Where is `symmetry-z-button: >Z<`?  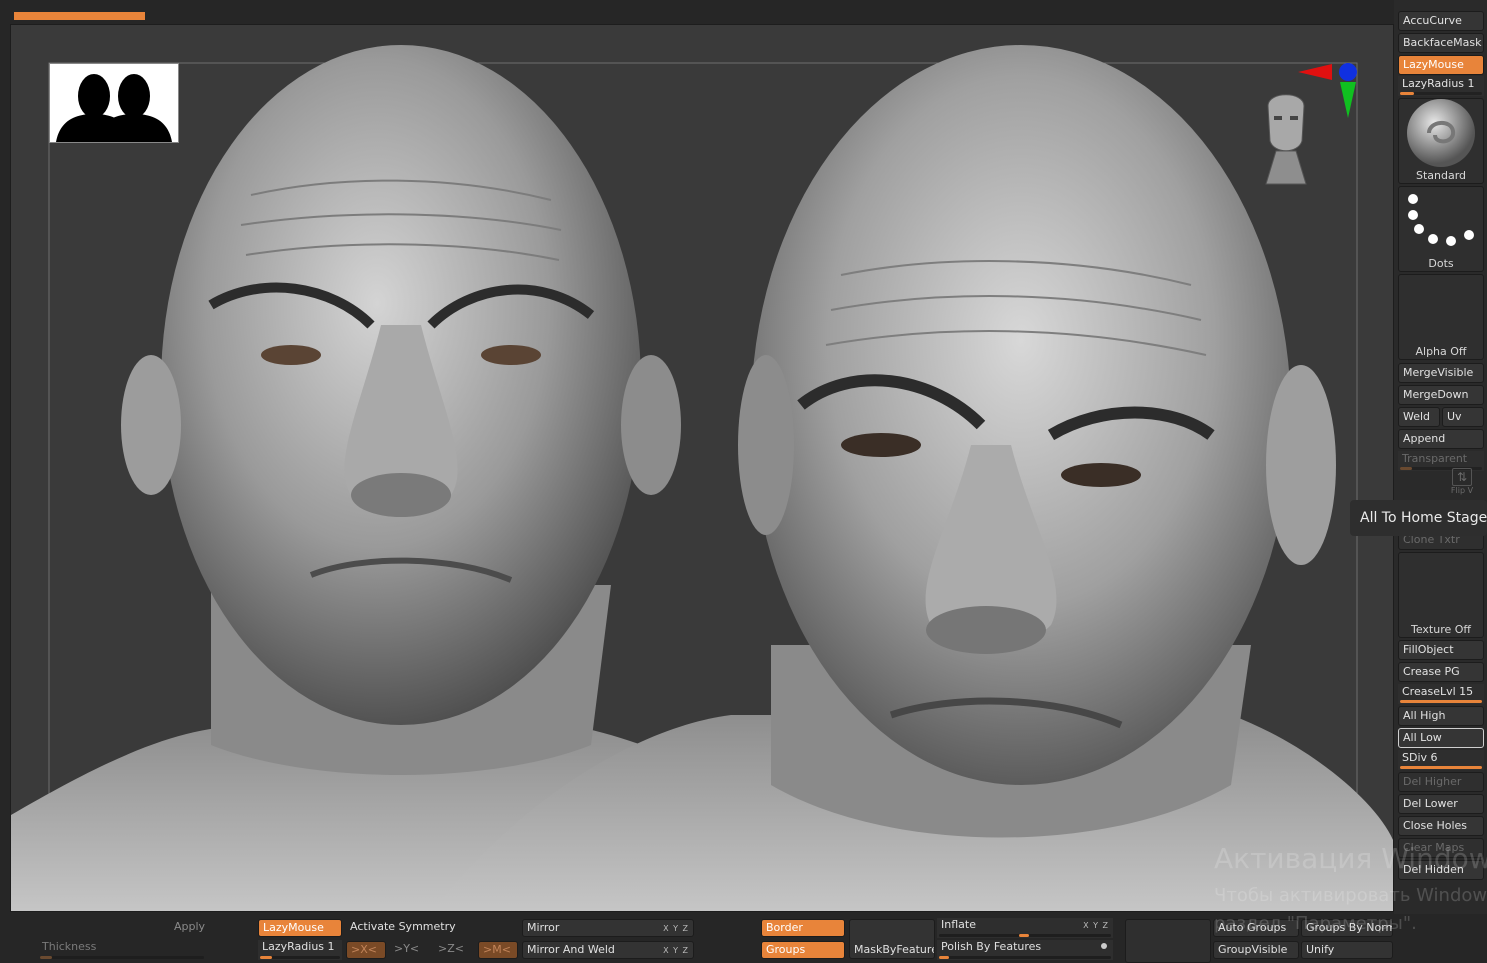 symmetry-z-button: >Z< is located at coordinates (454, 950).